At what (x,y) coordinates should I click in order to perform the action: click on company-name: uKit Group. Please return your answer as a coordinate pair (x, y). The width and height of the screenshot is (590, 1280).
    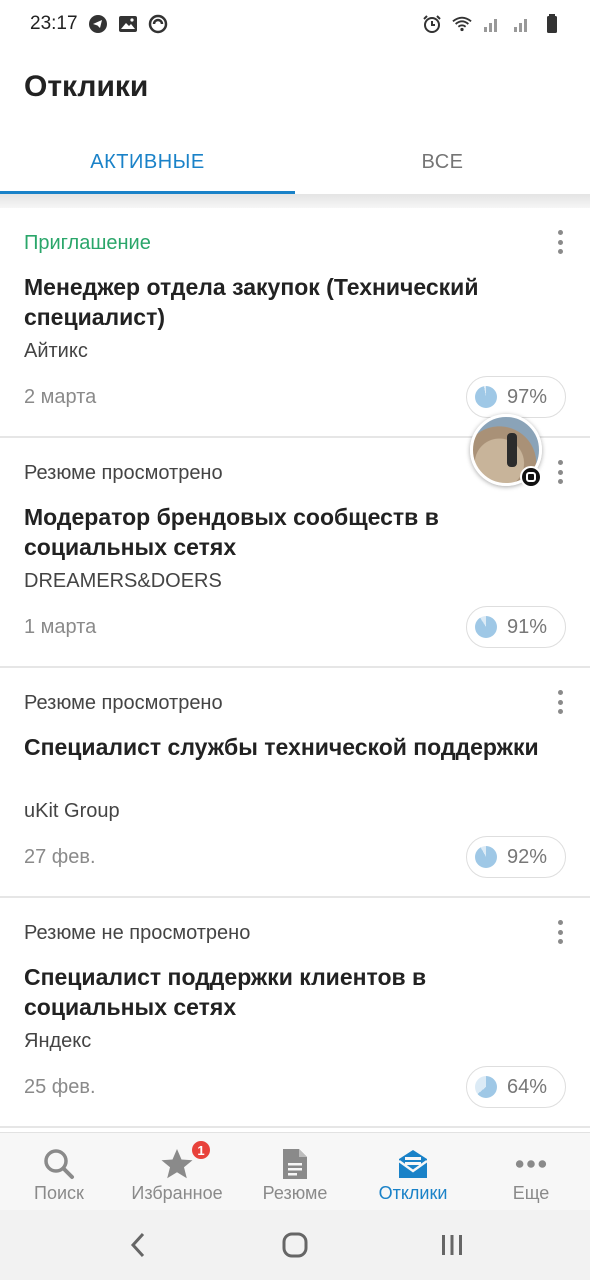
    Looking at the image, I should click on (72, 811).